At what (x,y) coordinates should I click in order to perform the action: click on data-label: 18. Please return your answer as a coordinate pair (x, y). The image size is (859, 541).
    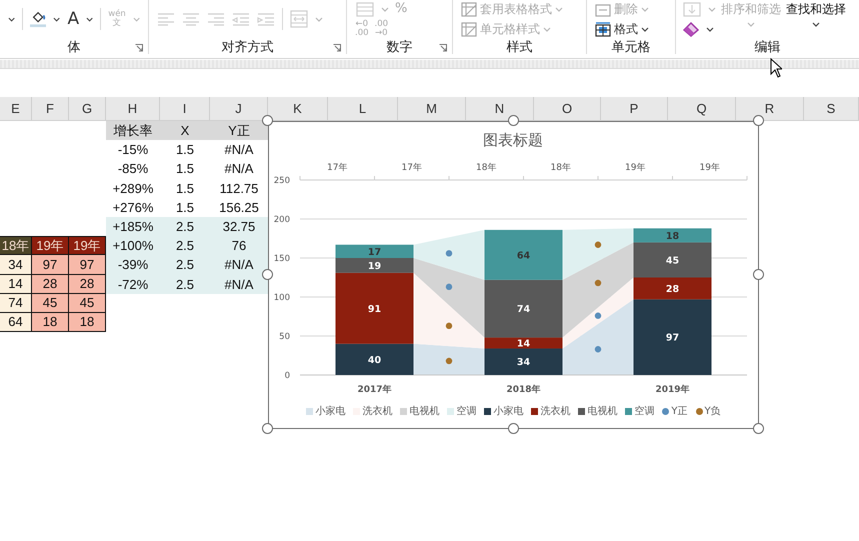
    Looking at the image, I should click on (673, 236).